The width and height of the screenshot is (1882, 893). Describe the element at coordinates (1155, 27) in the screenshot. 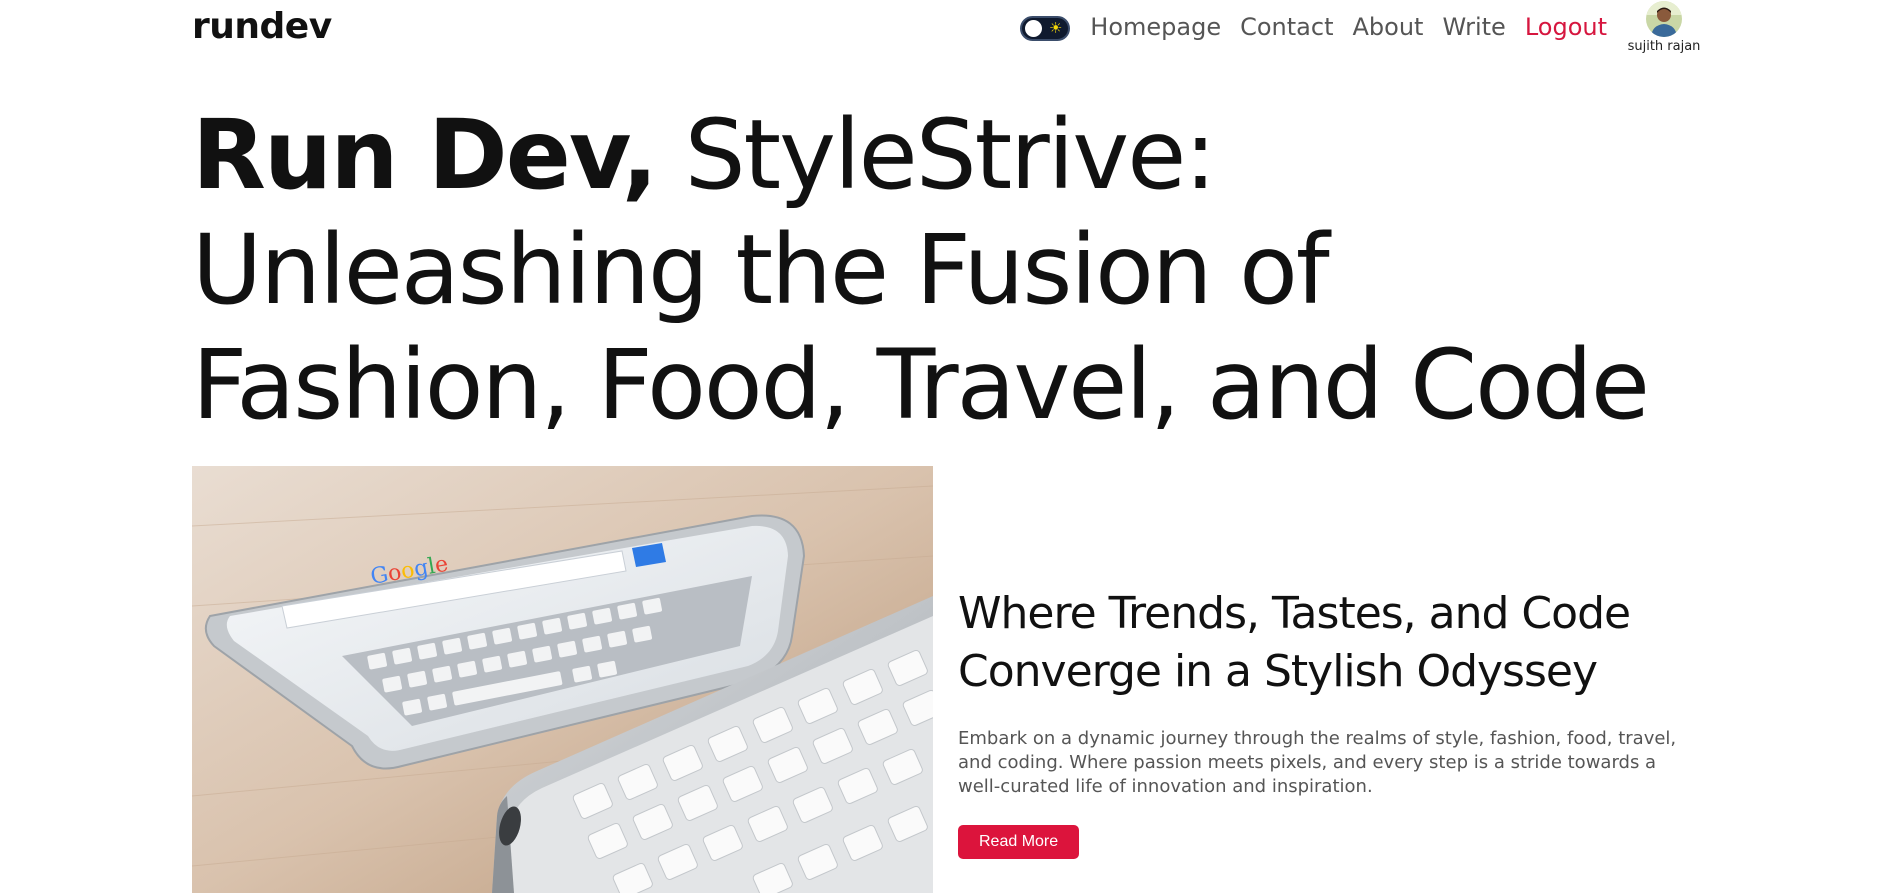

I see `nav-link-homepage: Homepage` at that location.